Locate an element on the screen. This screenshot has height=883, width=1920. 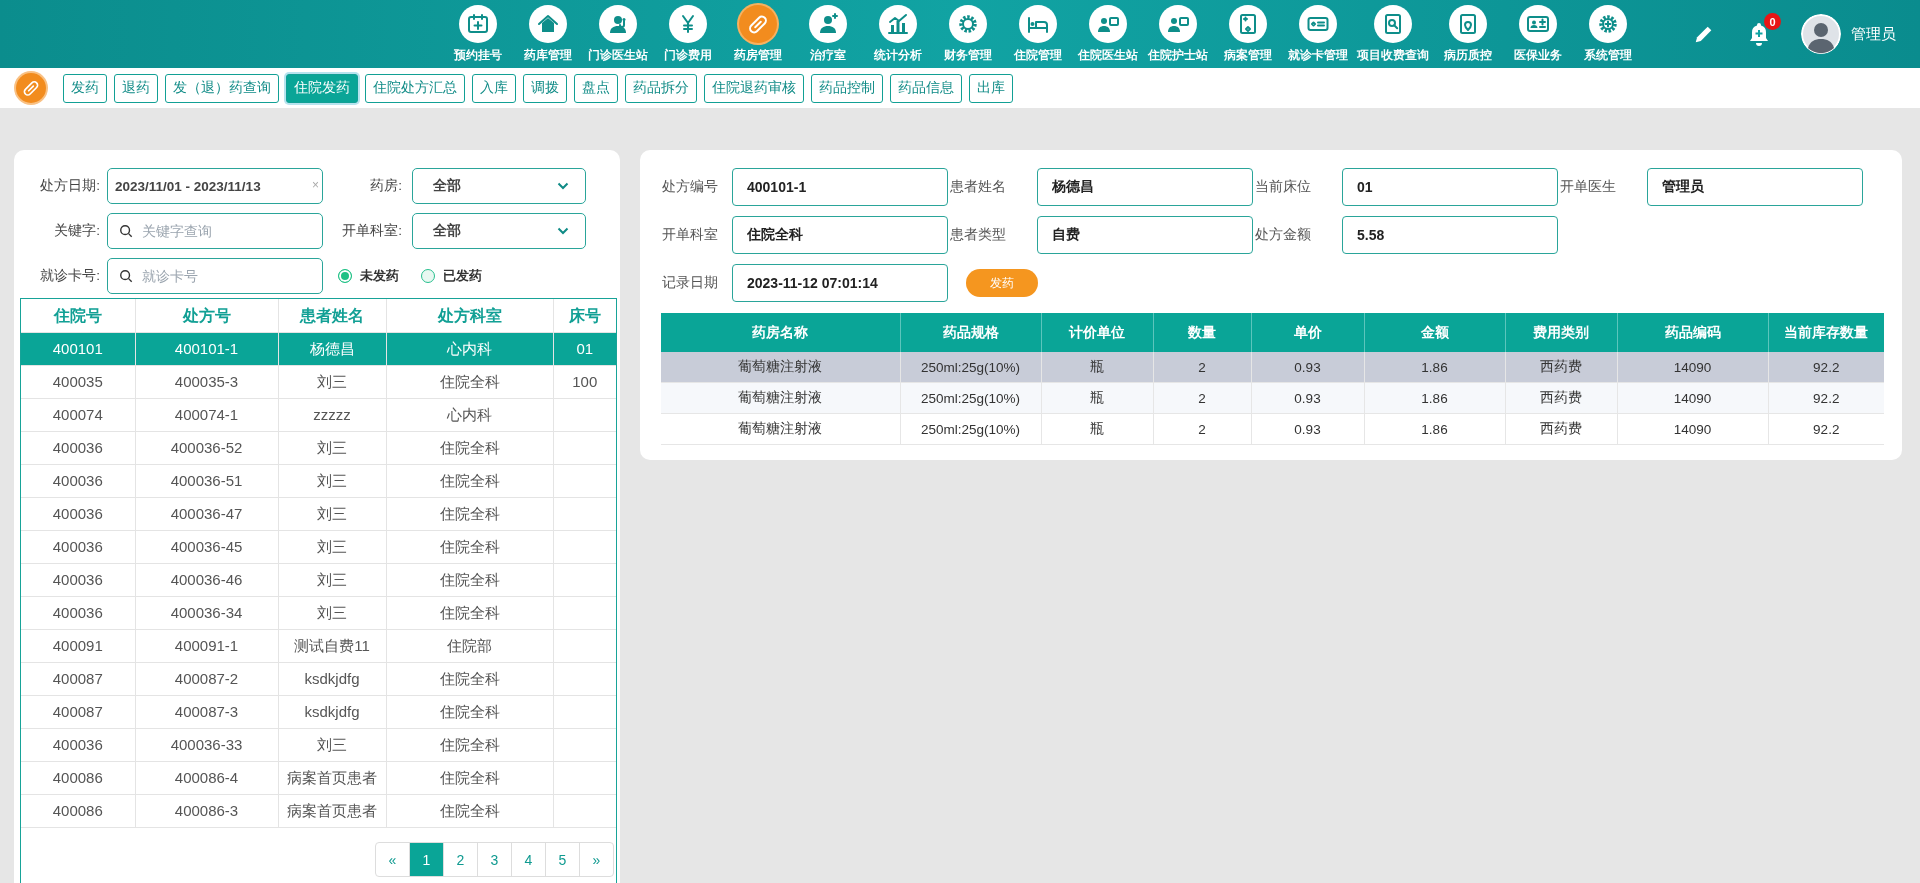
clear-button: × is located at coordinates (315, 185).